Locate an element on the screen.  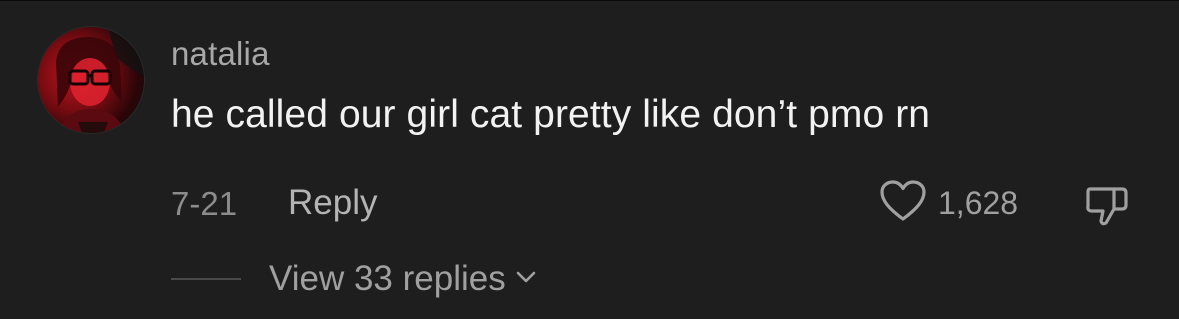
view-replies-button: View 33 replies is located at coordinates (403, 279).